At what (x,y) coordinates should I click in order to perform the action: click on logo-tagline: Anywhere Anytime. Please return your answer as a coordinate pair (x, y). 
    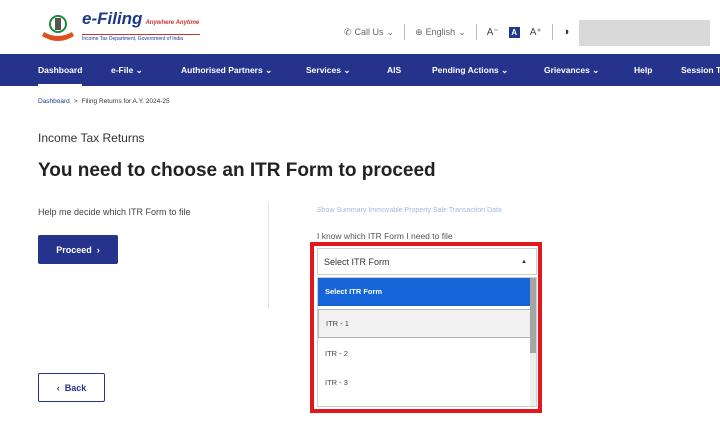
    Looking at the image, I should click on (172, 23).